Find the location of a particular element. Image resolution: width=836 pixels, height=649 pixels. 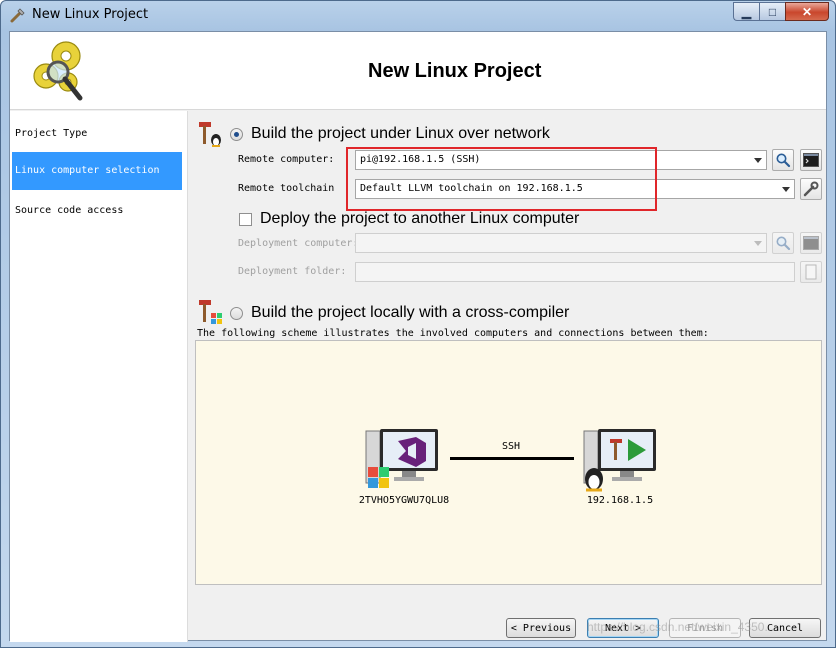

windows-vs-computer-icon is located at coordinates (401, 458).